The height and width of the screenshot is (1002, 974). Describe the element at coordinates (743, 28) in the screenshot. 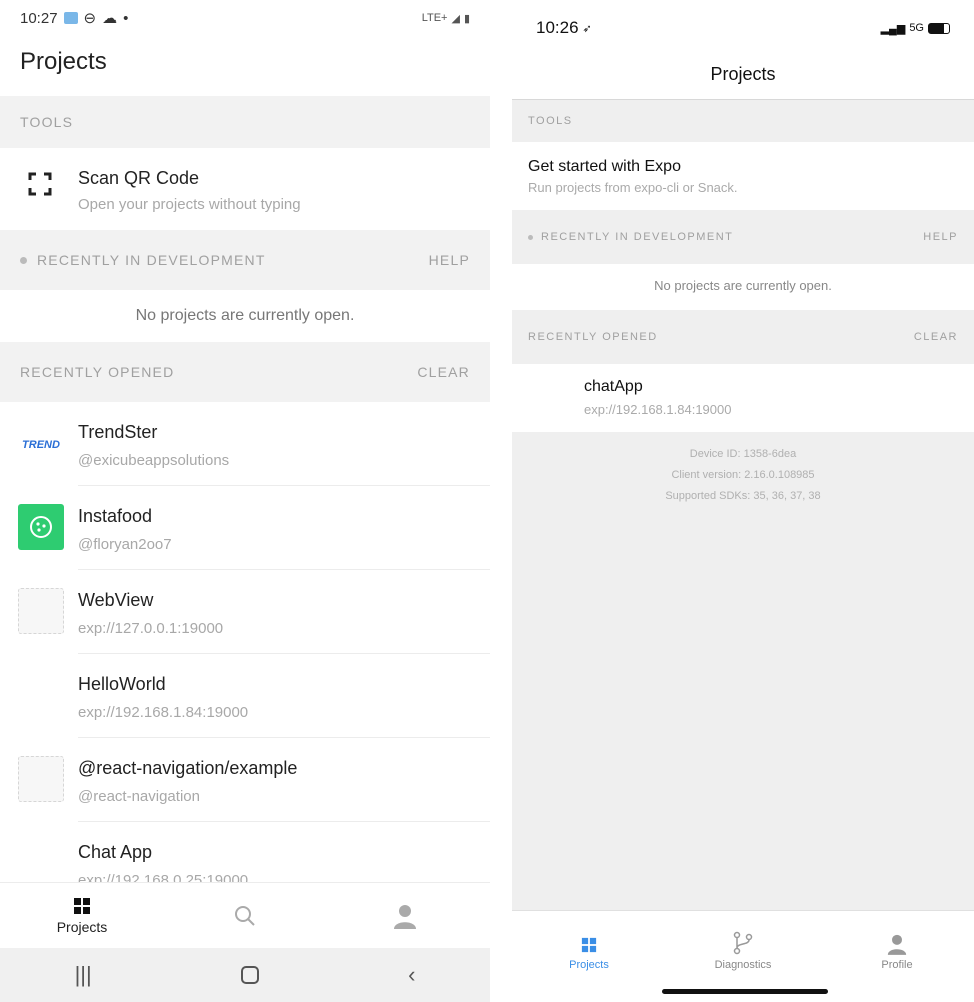

I see `ios-status-bar: 10:26 ➶ ▂▄▆ 5G` at that location.